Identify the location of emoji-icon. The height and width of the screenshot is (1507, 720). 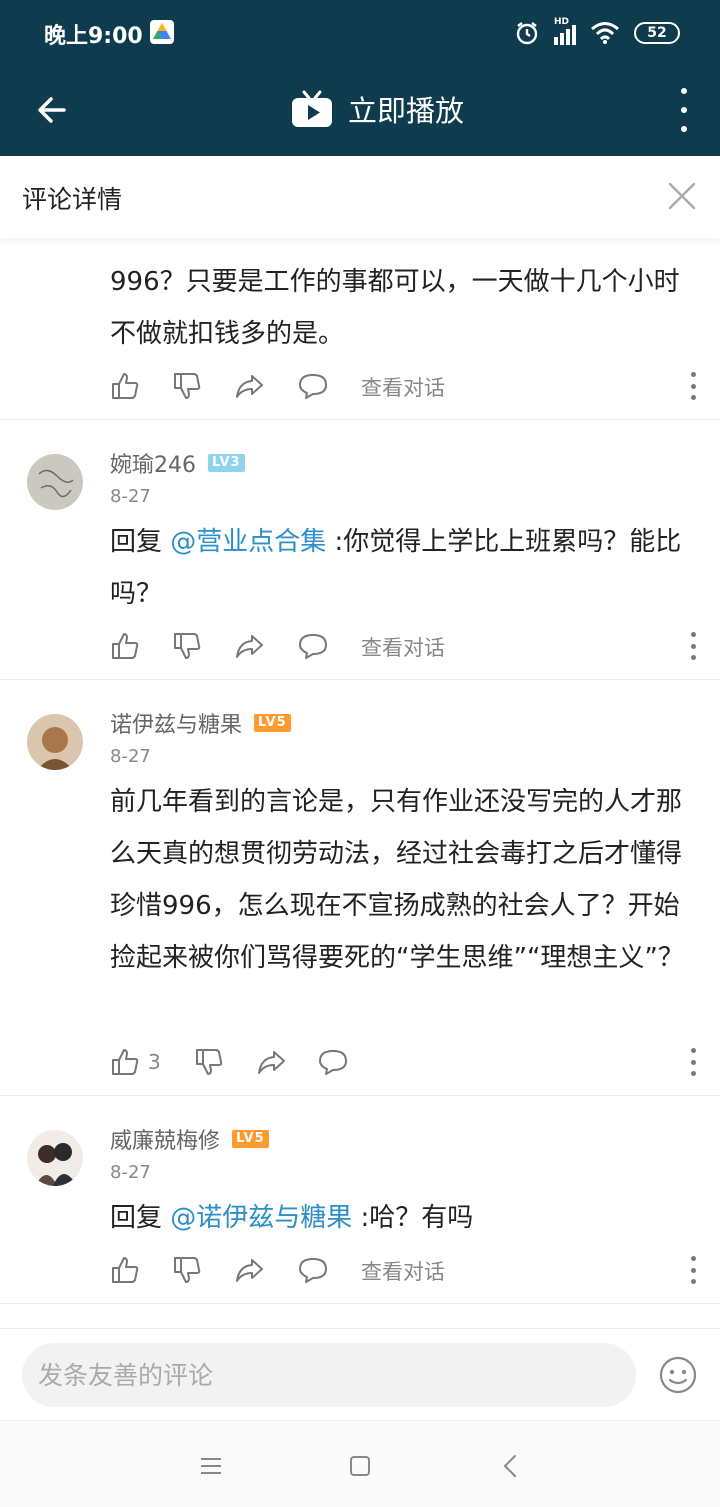
(678, 1375).